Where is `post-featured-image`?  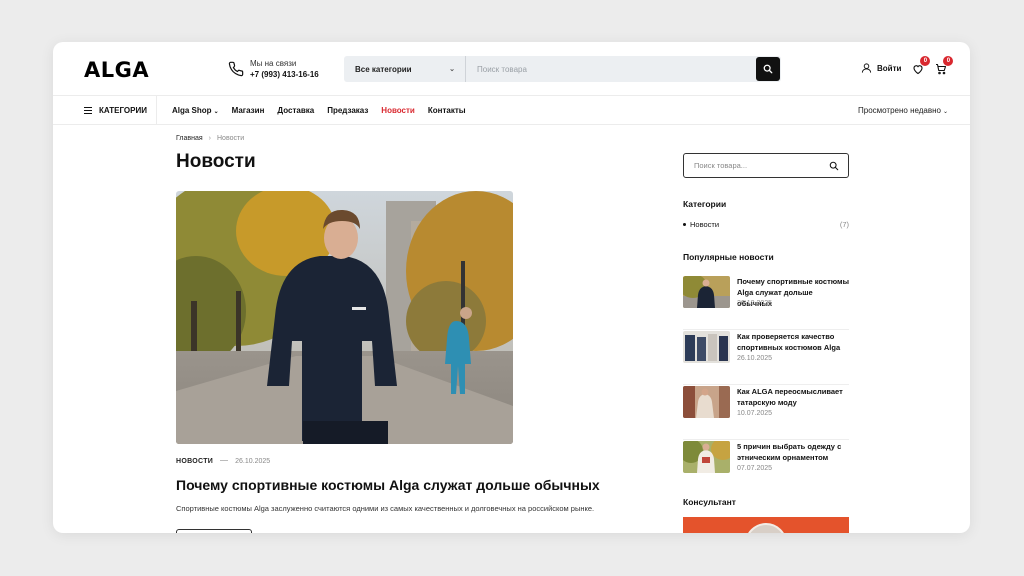
post-featured-image is located at coordinates (344, 317).